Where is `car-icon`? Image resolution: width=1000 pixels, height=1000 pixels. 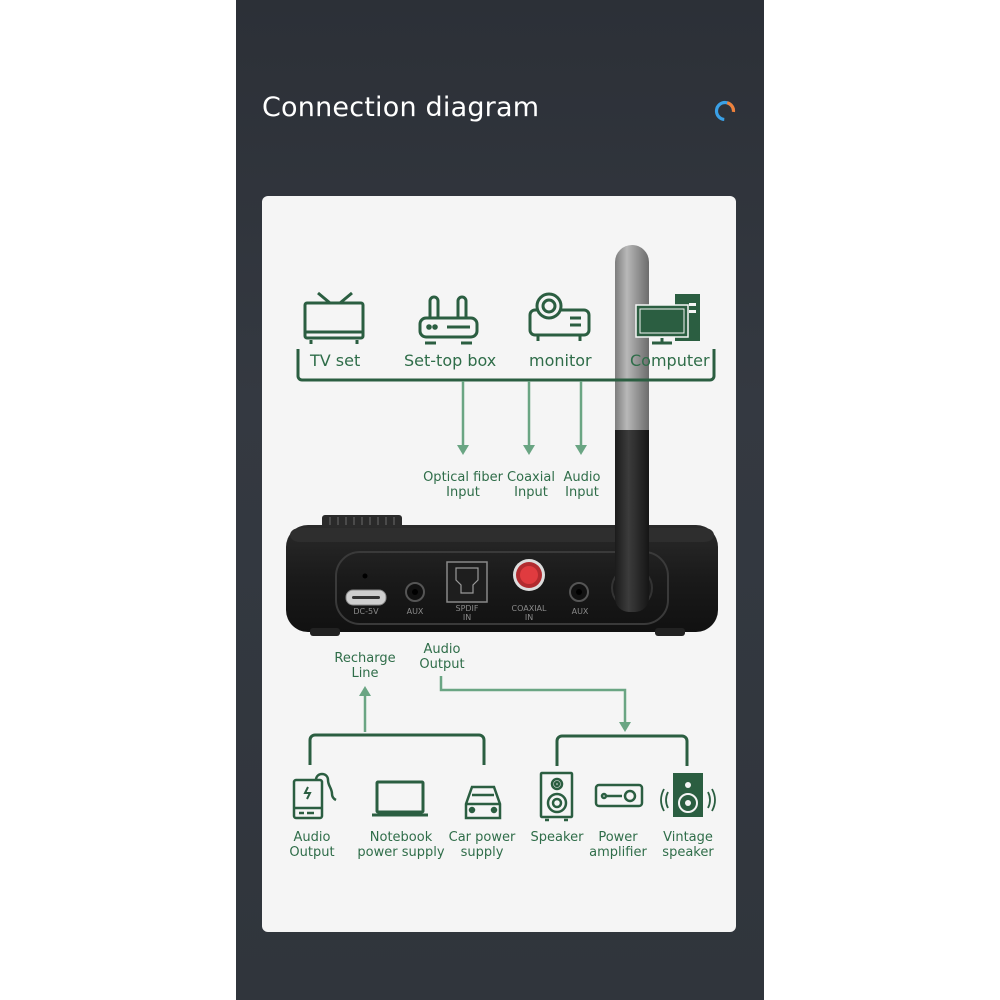
car-icon is located at coordinates (483, 802).